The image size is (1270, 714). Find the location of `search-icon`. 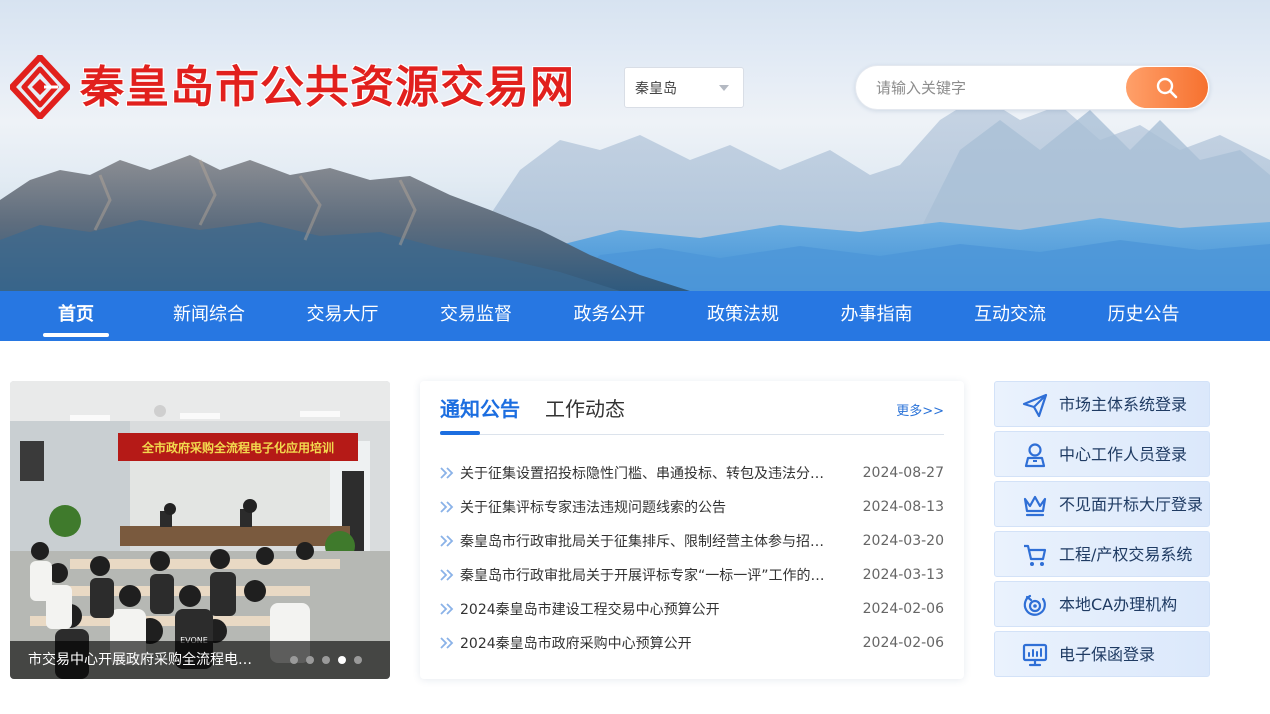

search-icon is located at coordinates (1167, 87).